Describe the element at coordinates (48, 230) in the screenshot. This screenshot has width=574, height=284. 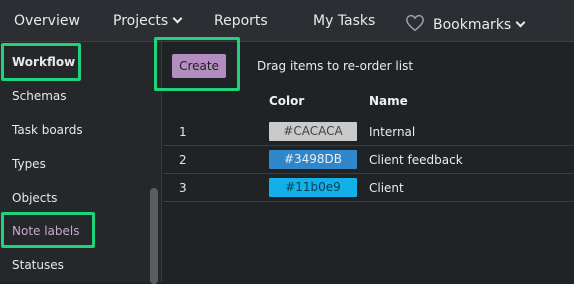
I see `highlight-note-labels` at that location.